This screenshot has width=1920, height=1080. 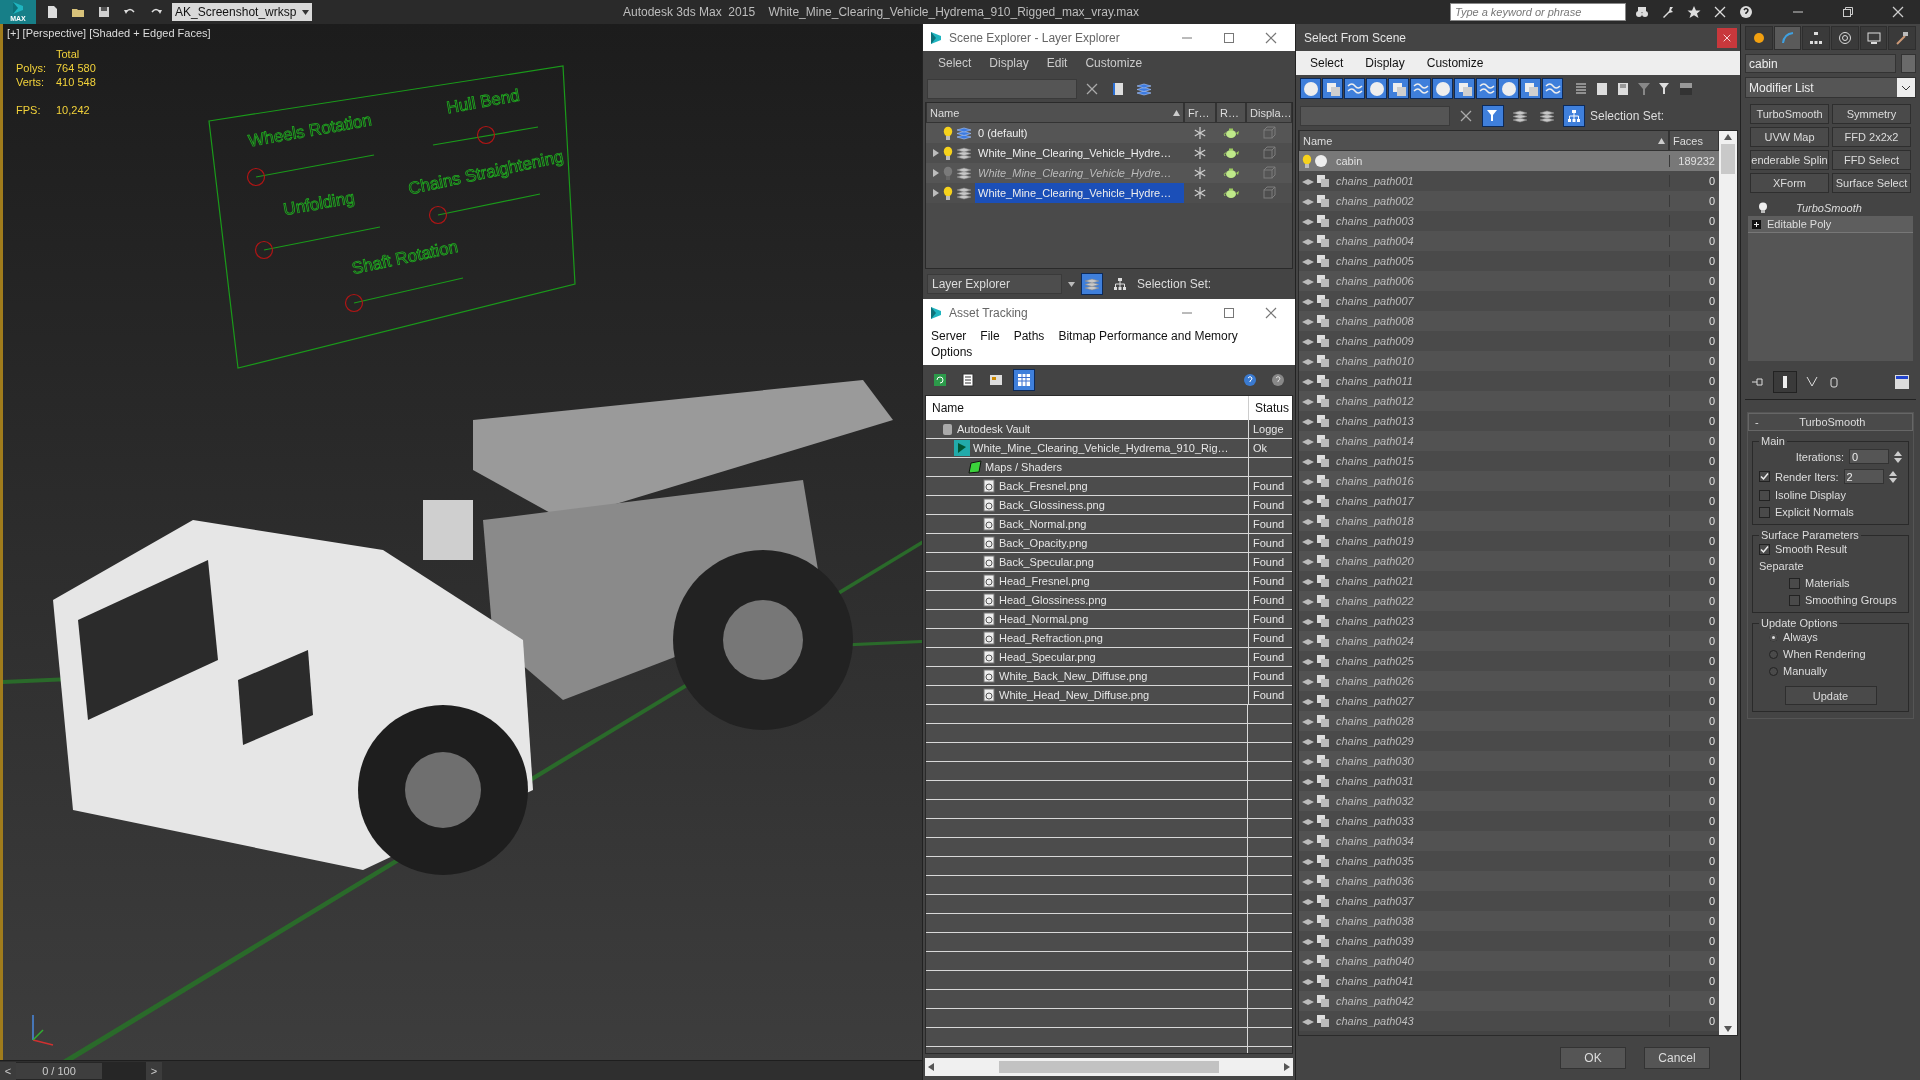 I want to click on object-row: chains_path004 0, so click(x=1509, y=241).